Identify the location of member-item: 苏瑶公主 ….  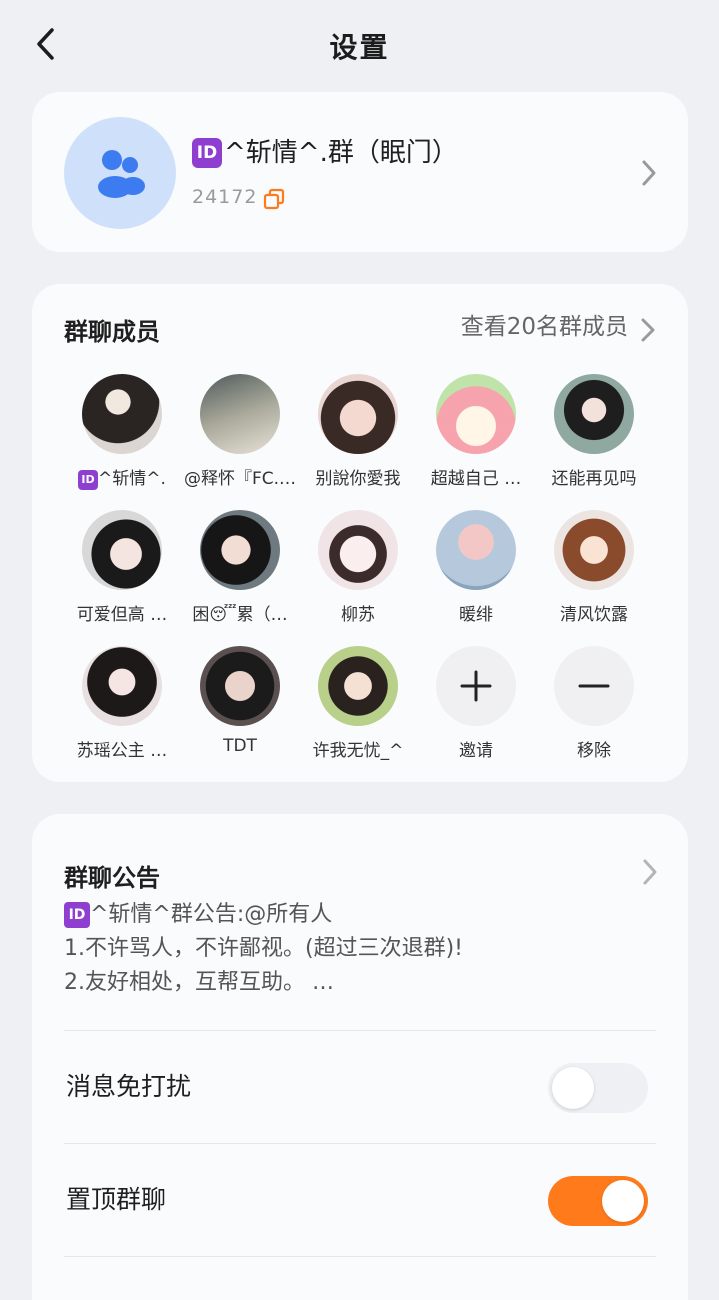
(122, 703).